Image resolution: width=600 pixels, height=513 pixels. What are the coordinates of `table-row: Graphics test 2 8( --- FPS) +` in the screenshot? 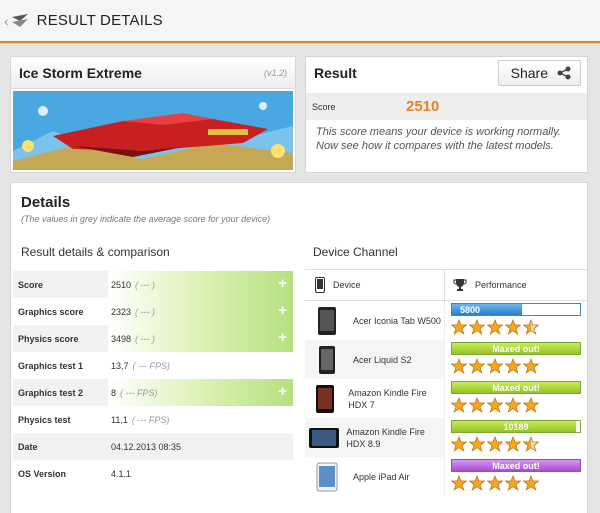 It's located at (153, 392).